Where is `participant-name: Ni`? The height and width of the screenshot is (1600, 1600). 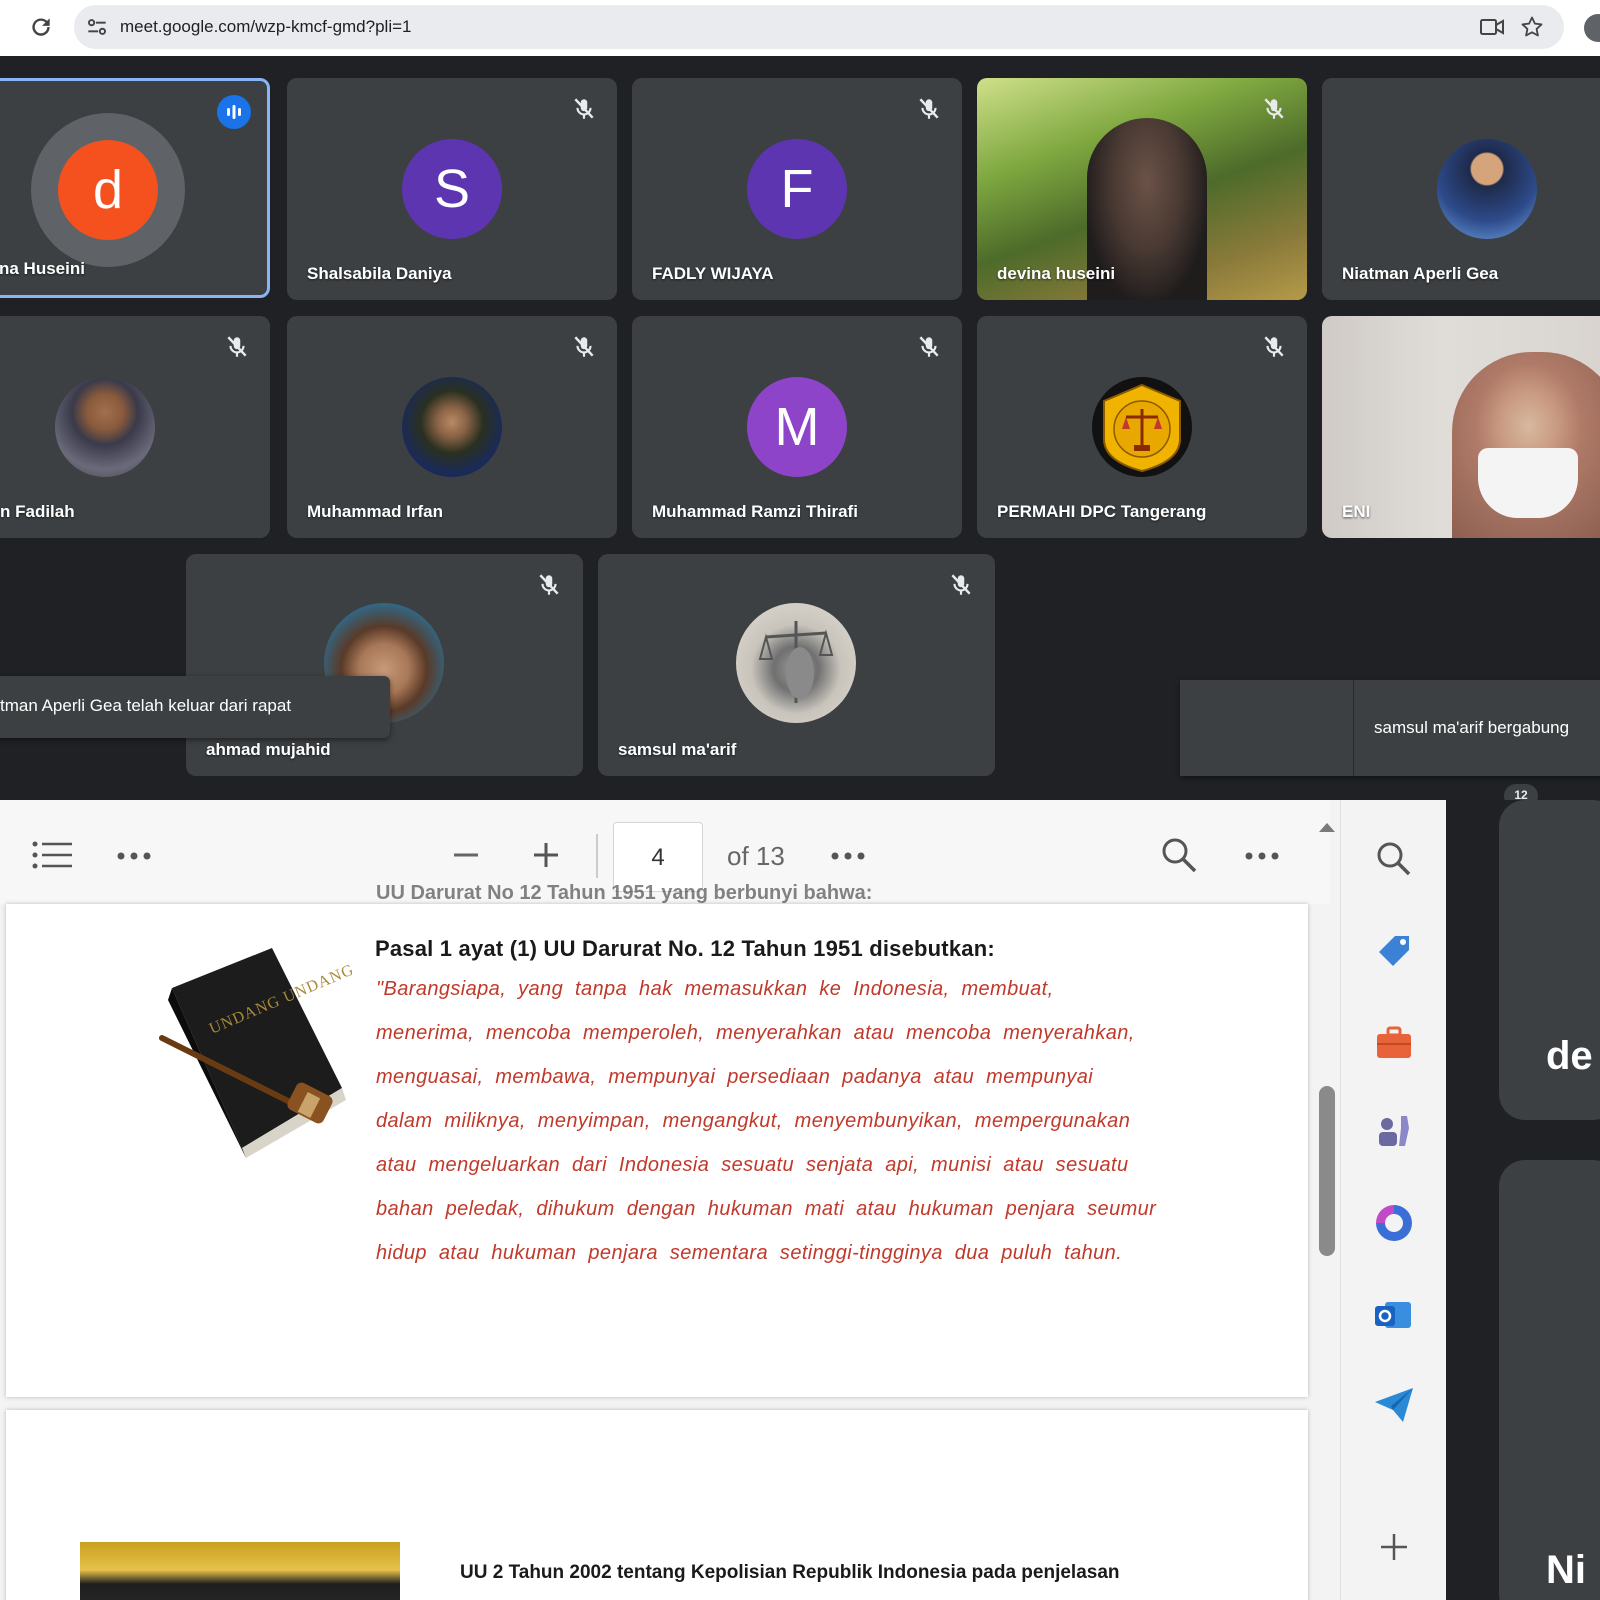
participant-name: Ni is located at coordinates (1566, 1570).